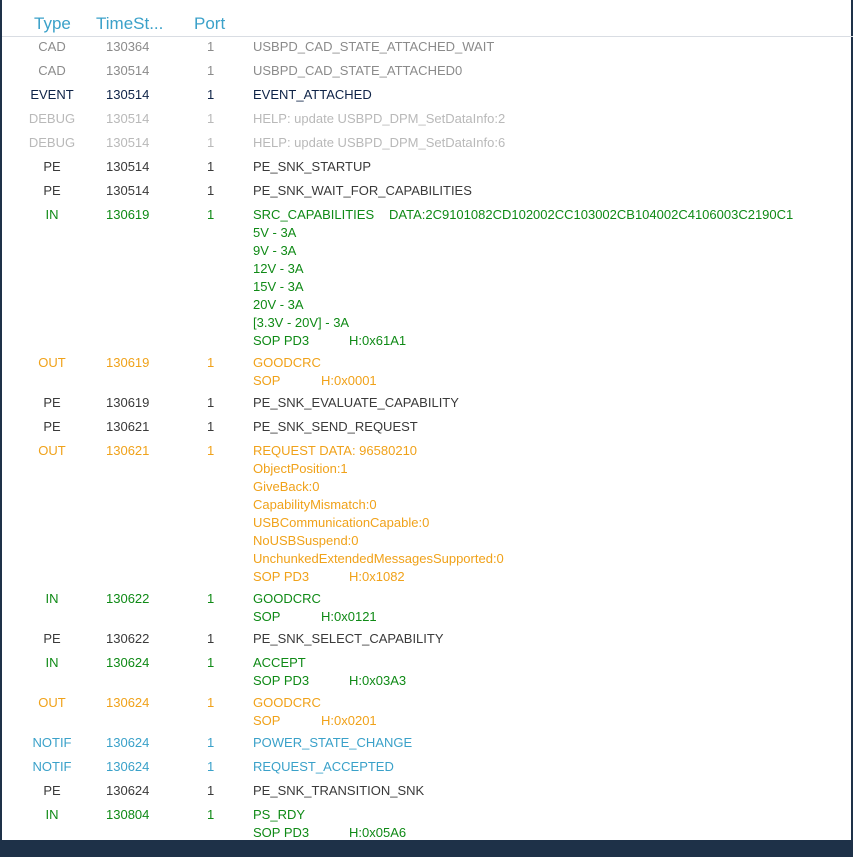 The height and width of the screenshot is (857, 853). Describe the element at coordinates (306, 540) in the screenshot. I see `log-message-line: NoUSBSuspend:0` at that location.